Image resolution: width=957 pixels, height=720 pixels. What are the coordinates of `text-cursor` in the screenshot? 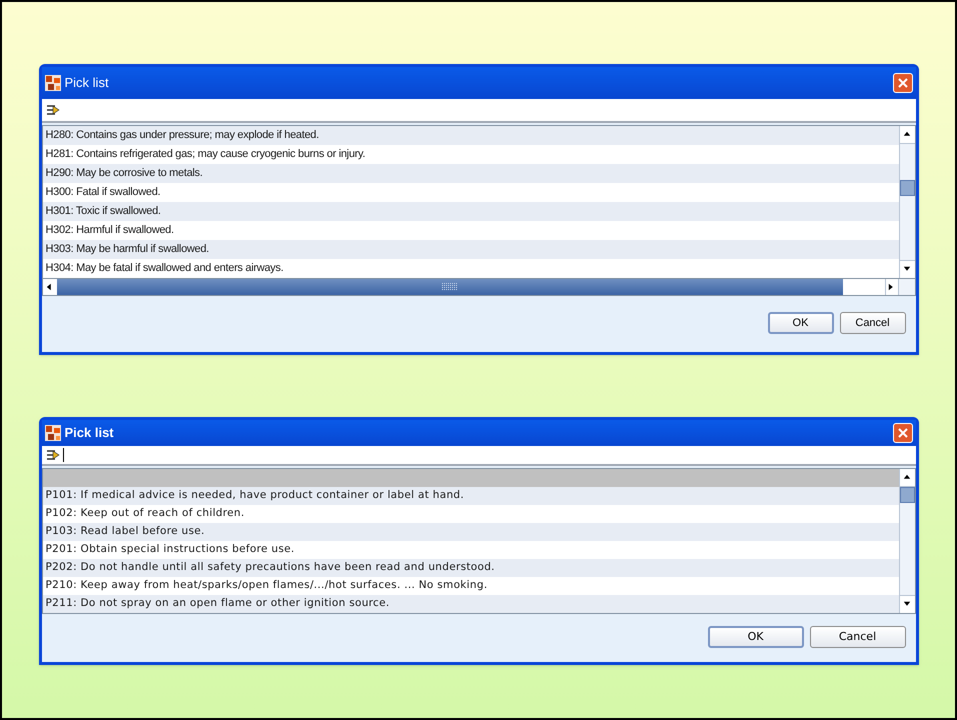 It's located at (63, 455).